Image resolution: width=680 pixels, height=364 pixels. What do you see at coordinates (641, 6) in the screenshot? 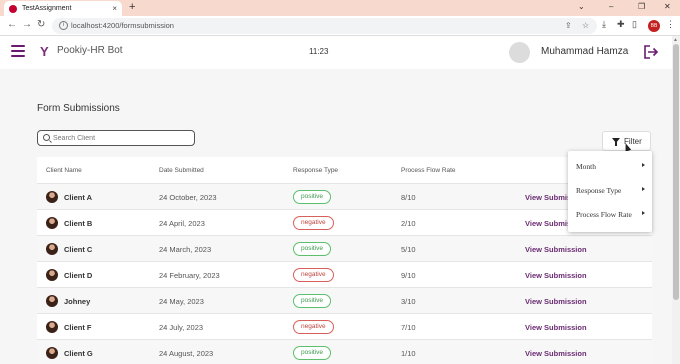
I see `restore-button: ❐` at bounding box center [641, 6].